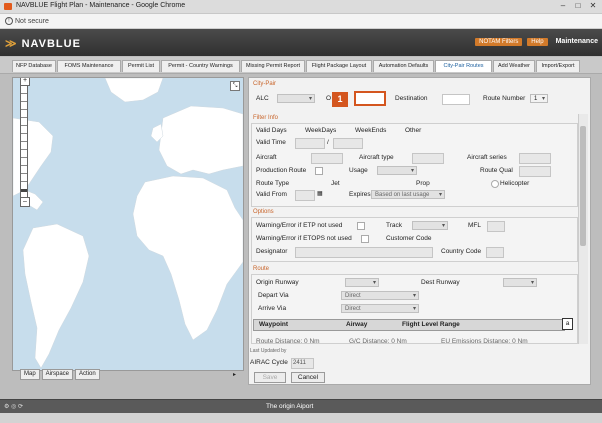 The width and height of the screenshot is (602, 423). Describe the element at coordinates (558, 66) in the screenshot. I see `tab-import-export: Import/Export` at that location.